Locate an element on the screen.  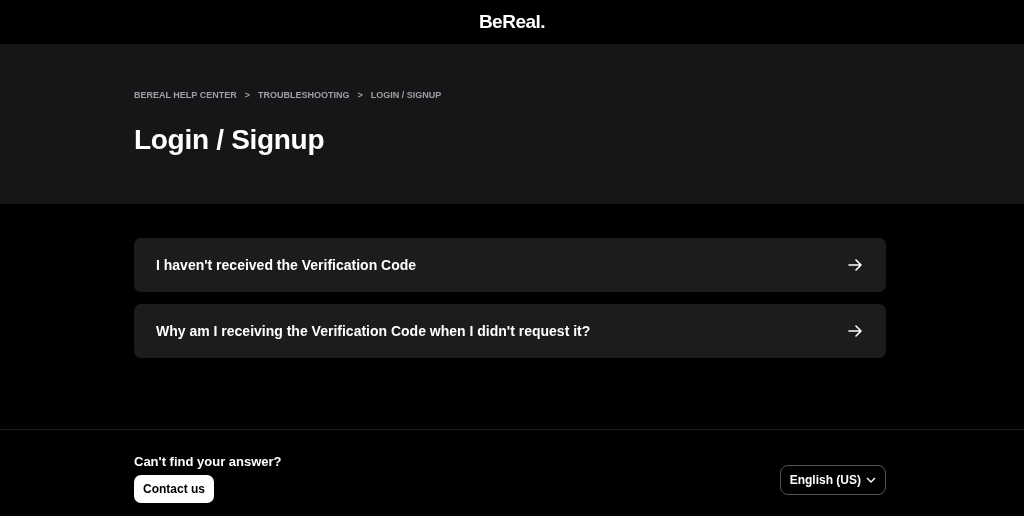
article-link: Why am I receiving the Verification Code when I didn't request it? is located at coordinates (510, 331).